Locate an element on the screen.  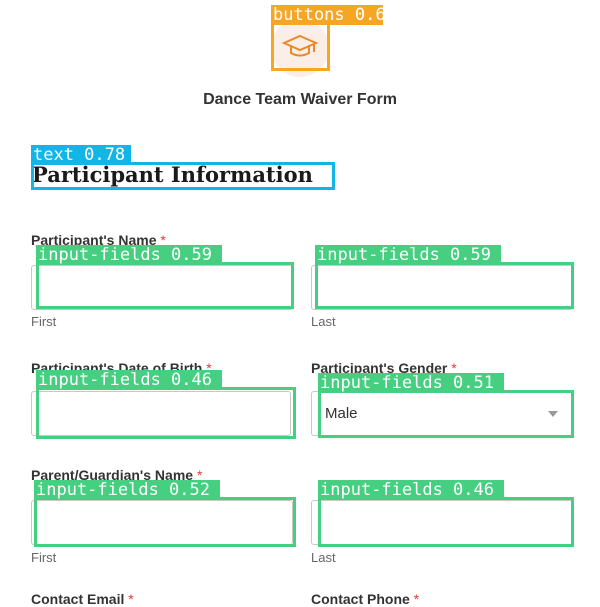
detection-label-guardian-first: input-fields 0.52 is located at coordinates (127, 490).